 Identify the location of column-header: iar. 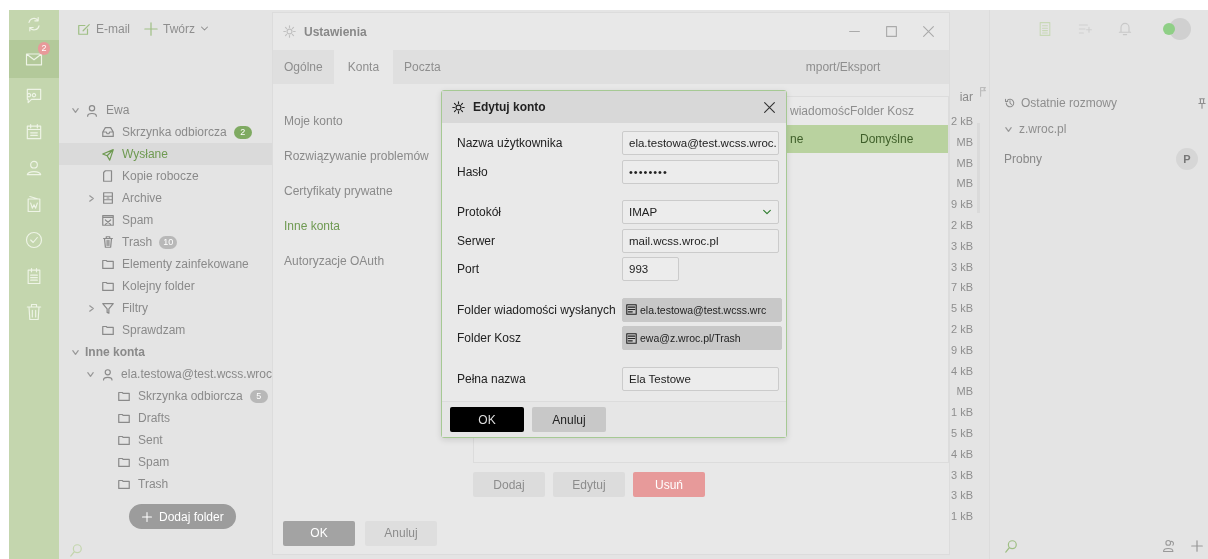
(966, 97).